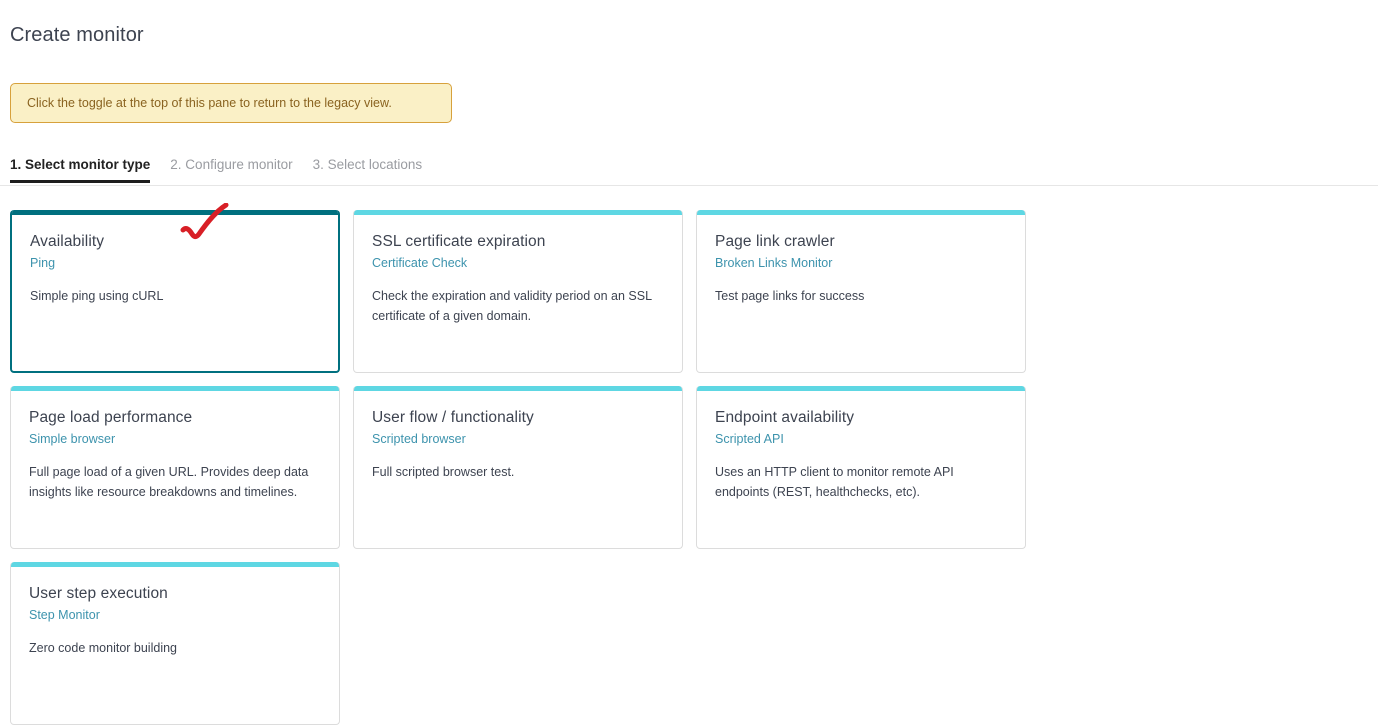 The height and width of the screenshot is (725, 1378). Describe the element at coordinates (443, 472) in the screenshot. I see `card-description: Full scripted browser test.` at that location.